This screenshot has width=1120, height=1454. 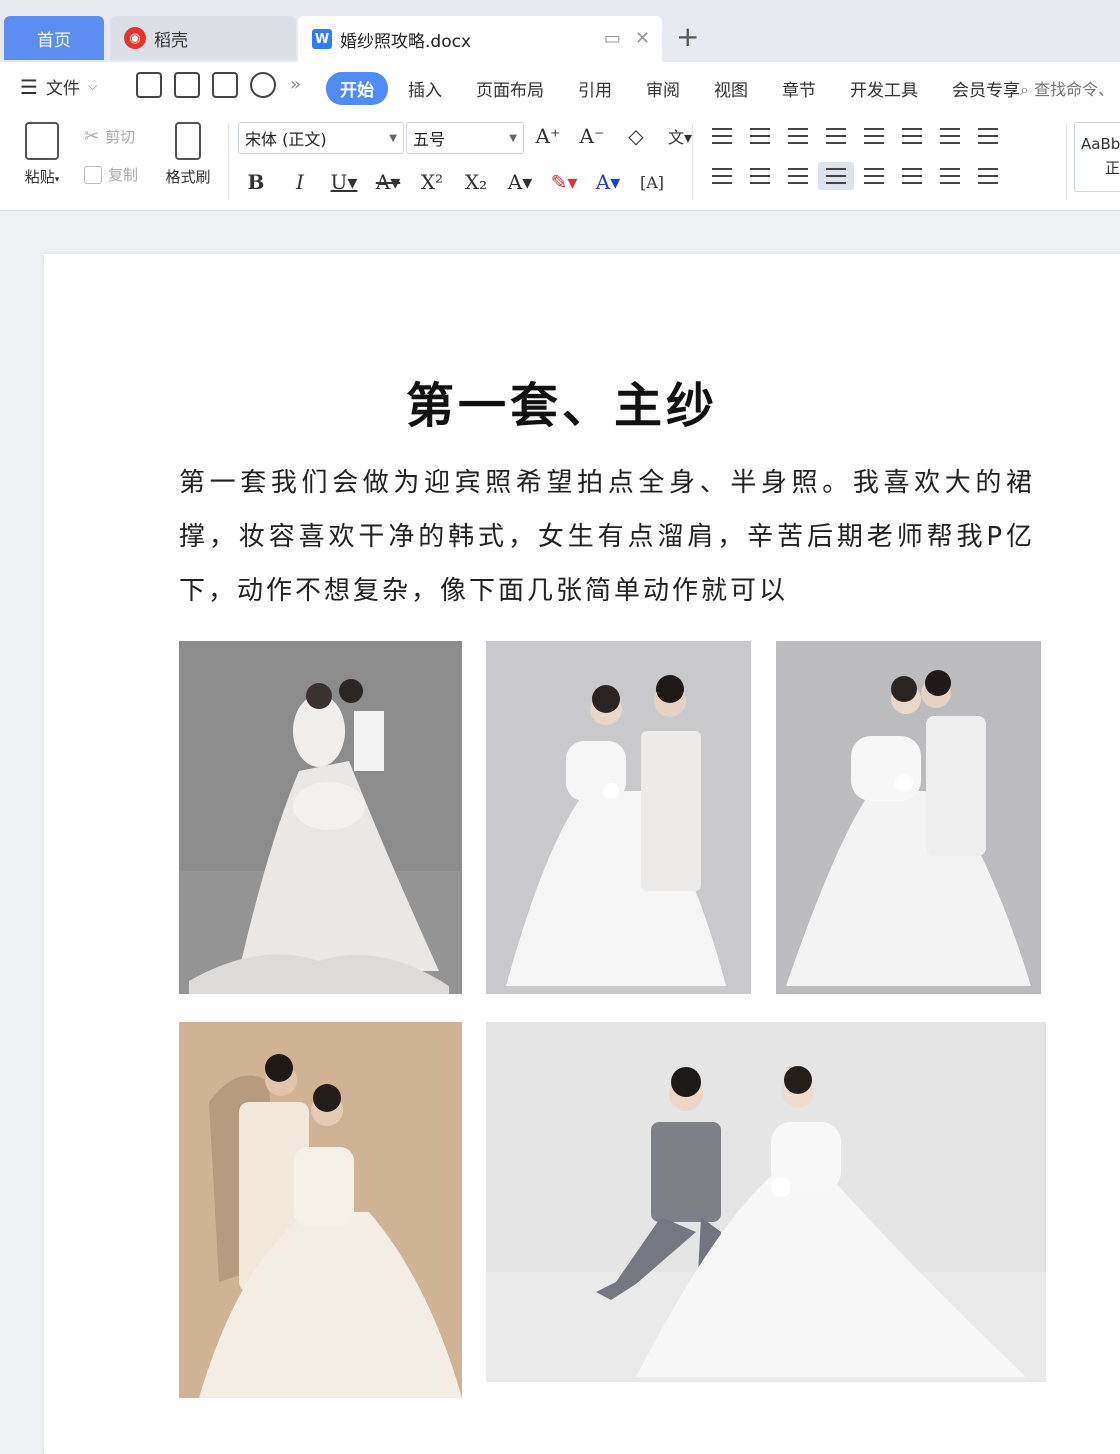 I want to click on tab-chapter: 章节, so click(x=799, y=88).